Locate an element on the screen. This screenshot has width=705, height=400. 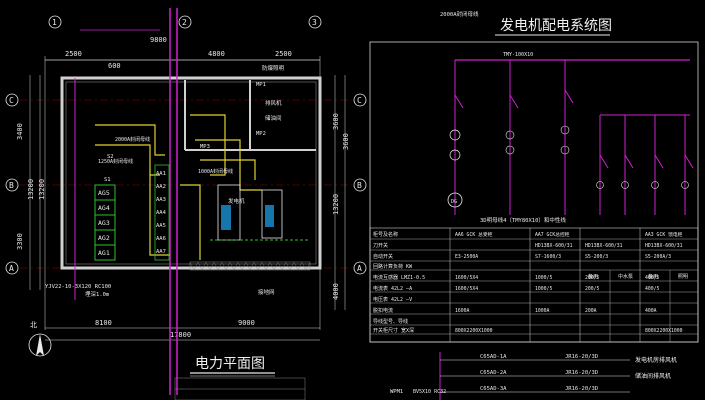
table-row-label: 刀开关 is located at coordinates (380, 245).